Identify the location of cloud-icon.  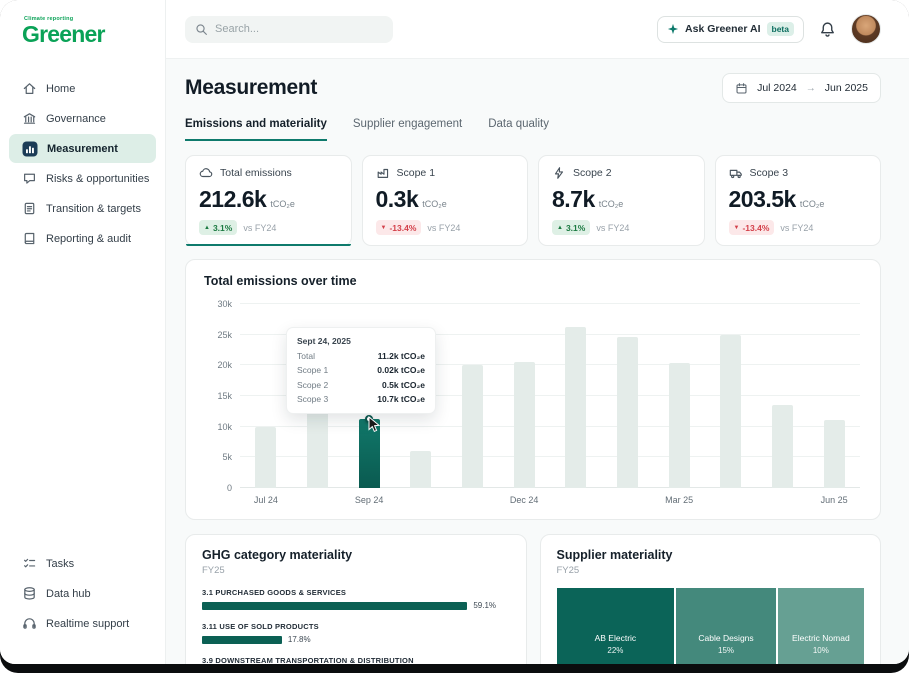
(206, 173).